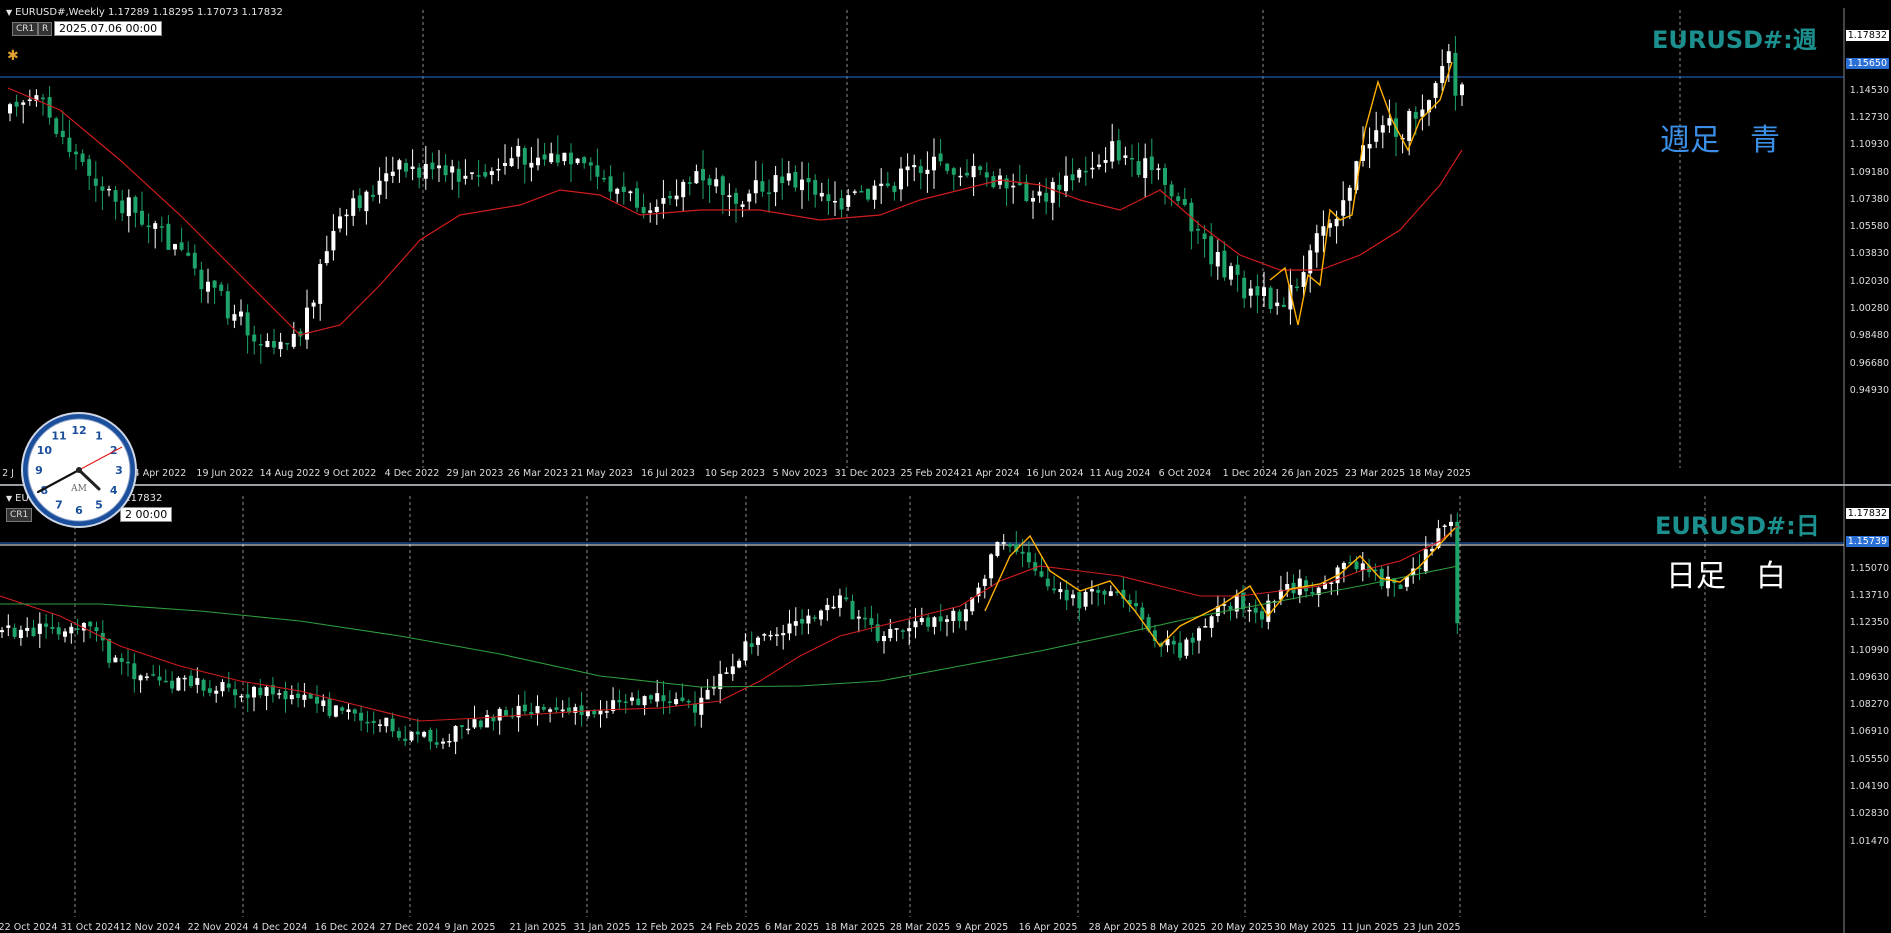  Describe the element at coordinates (470, 927) in the screenshot. I see `date-tick-label: 9 Jan 2025` at that location.